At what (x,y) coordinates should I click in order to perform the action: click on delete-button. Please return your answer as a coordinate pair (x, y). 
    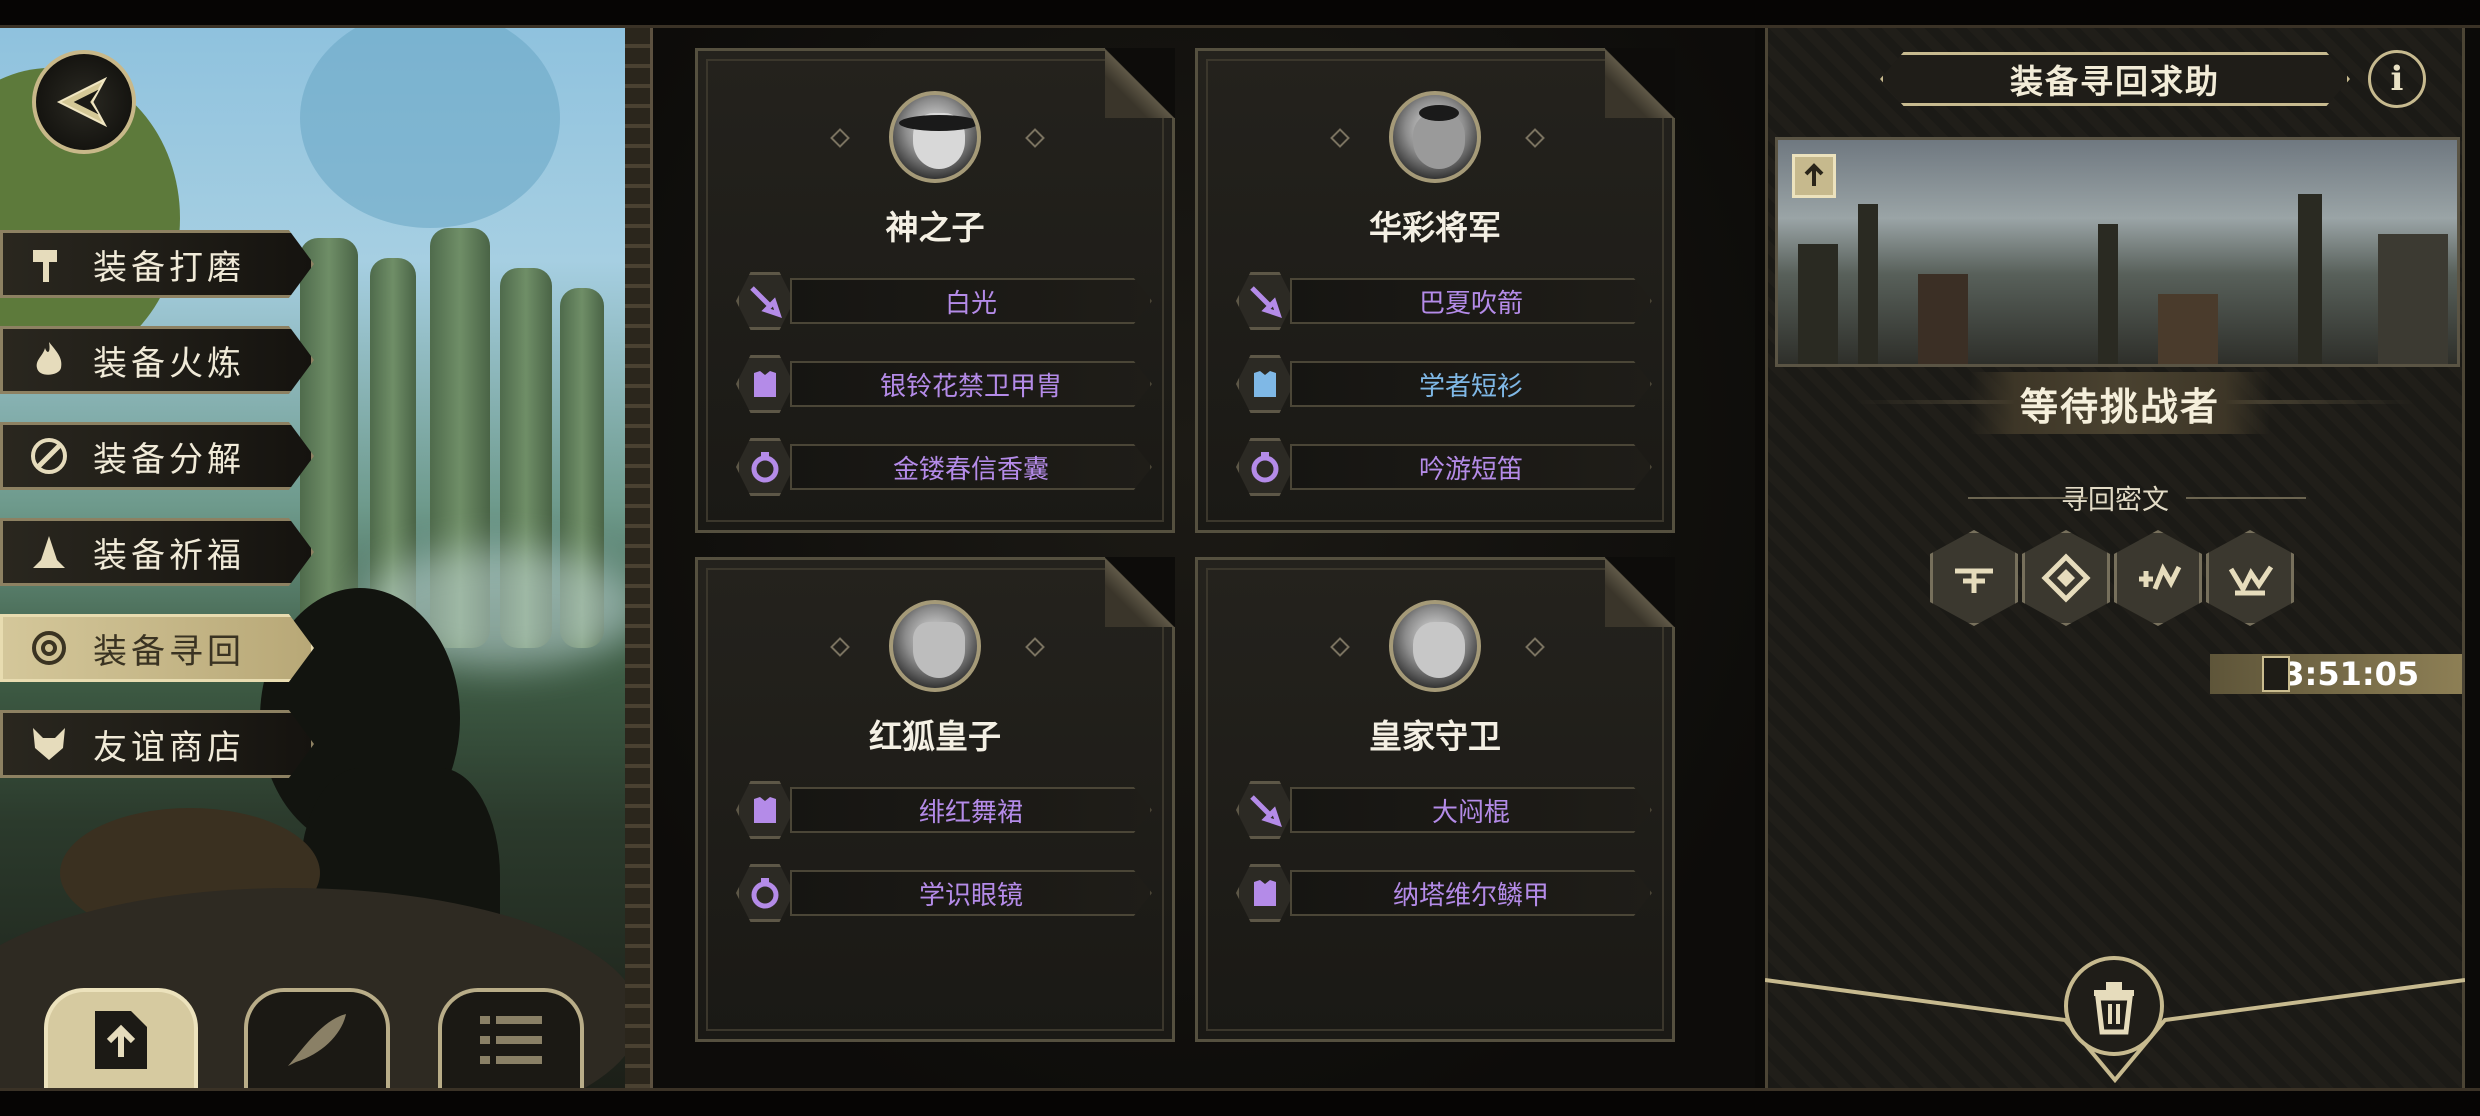
    Looking at the image, I should click on (2114, 1006).